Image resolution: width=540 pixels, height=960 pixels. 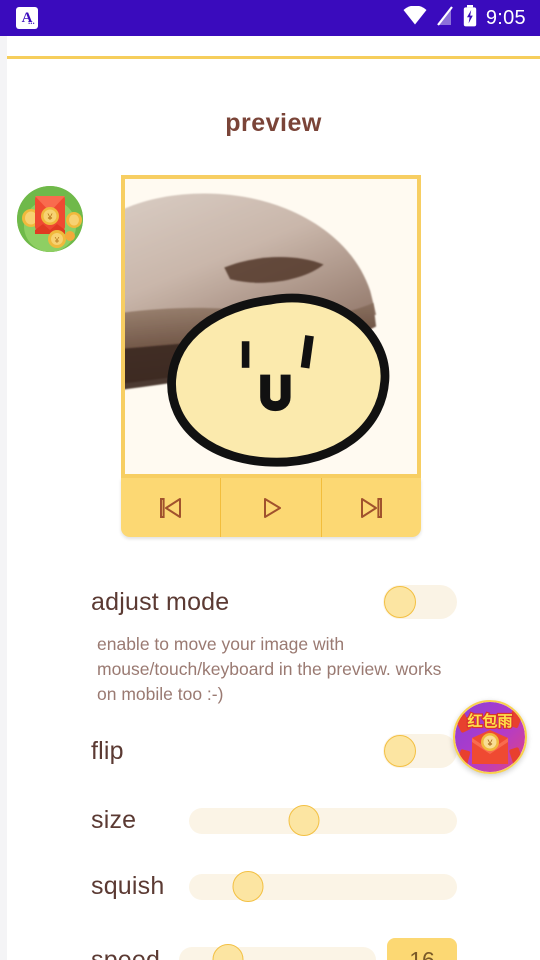 What do you see at coordinates (273, 57) in the screenshot?
I see `header-divider` at bounding box center [273, 57].